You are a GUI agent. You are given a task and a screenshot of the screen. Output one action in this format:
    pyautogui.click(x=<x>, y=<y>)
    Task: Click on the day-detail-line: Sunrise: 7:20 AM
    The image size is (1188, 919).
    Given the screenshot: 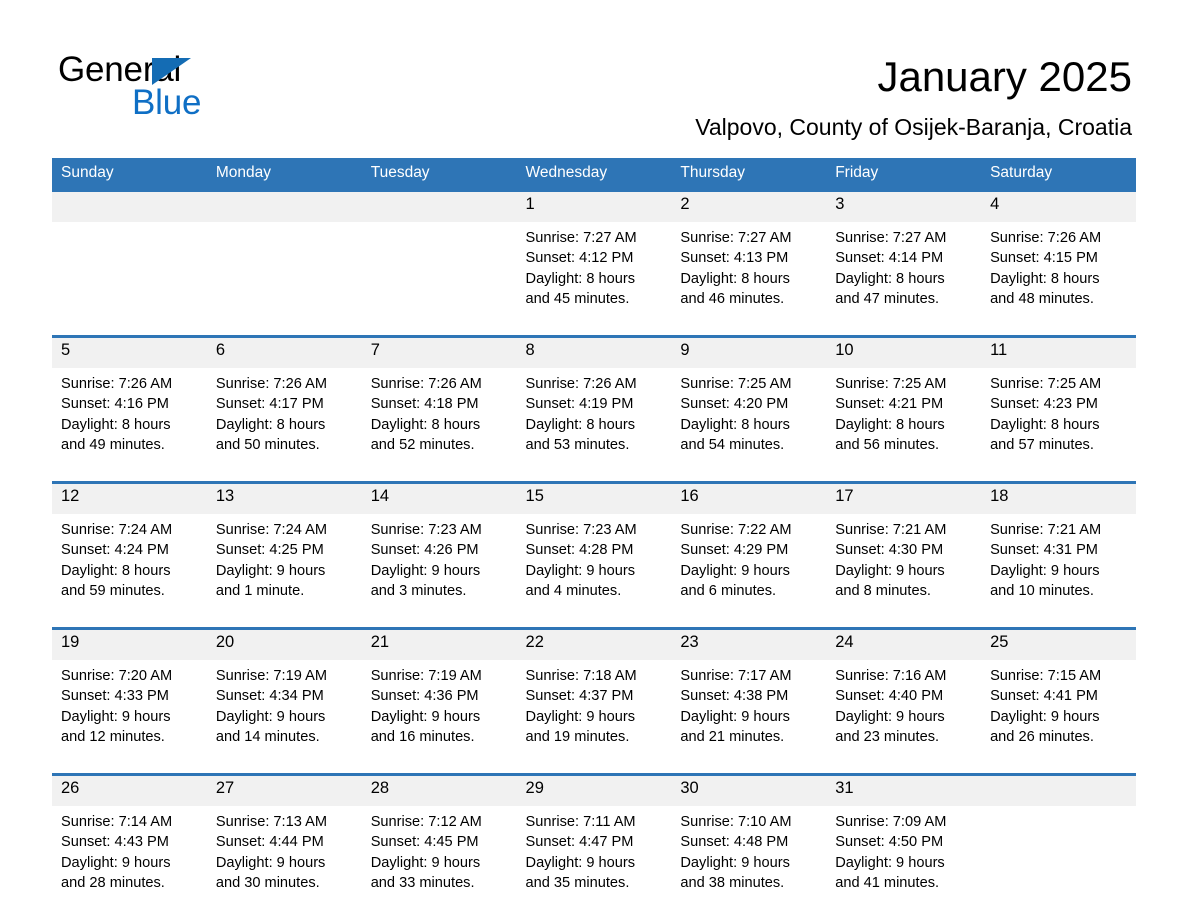 What is the action you would take?
    pyautogui.click(x=117, y=676)
    